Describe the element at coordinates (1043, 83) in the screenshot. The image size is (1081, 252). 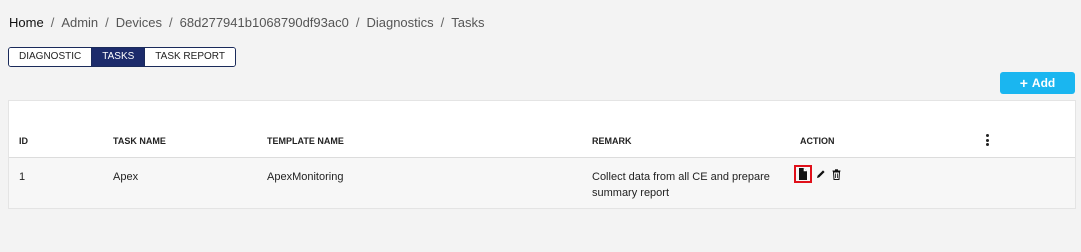
I see `add-button-label: Add` at that location.